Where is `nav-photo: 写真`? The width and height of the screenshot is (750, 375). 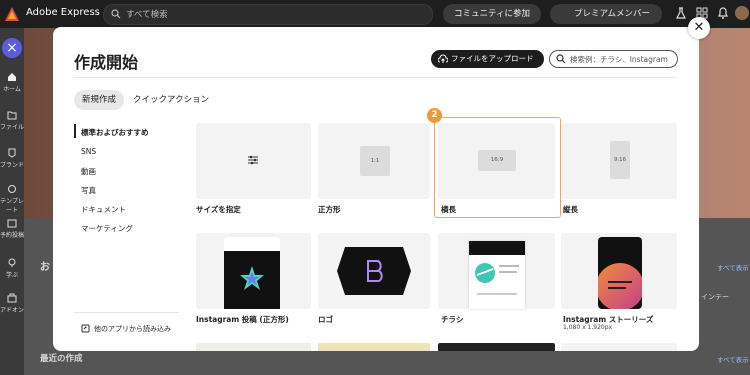 nav-photo: 写真 is located at coordinates (88, 190).